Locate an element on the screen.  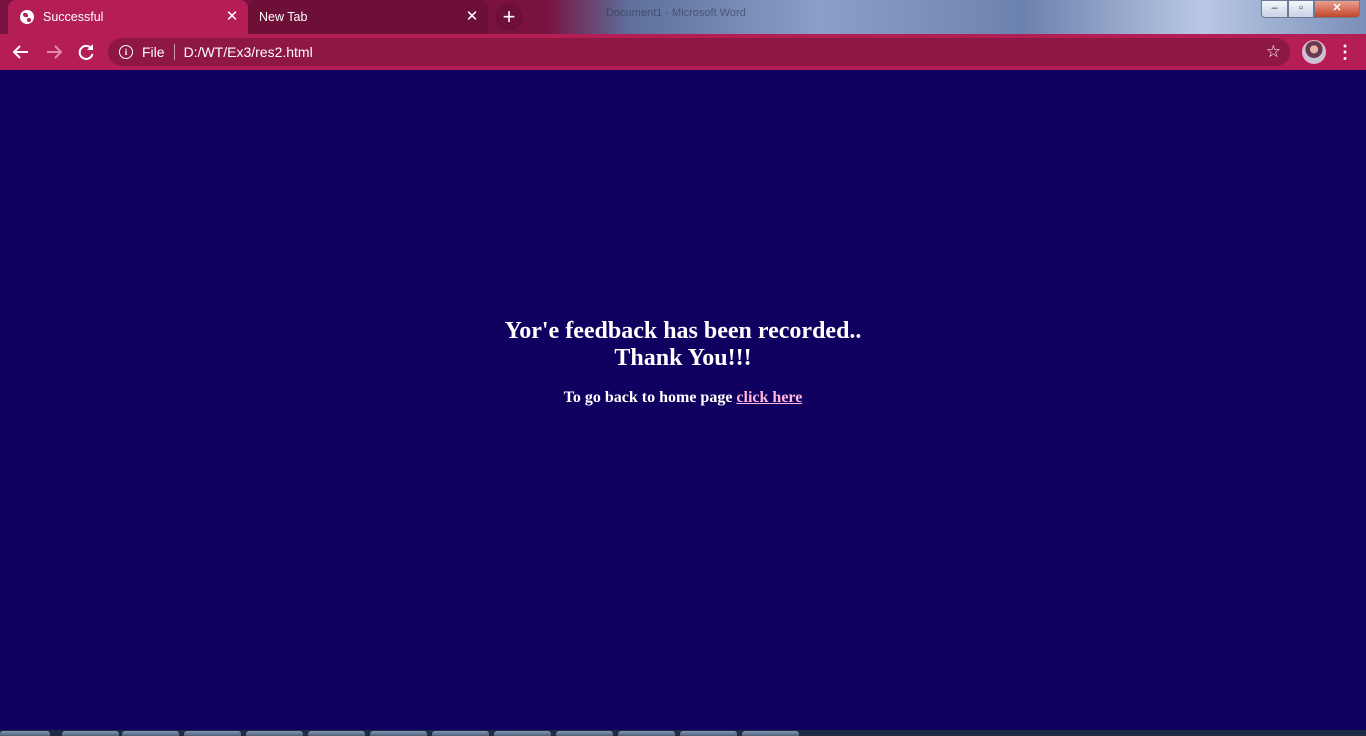
tab-title: Successful is located at coordinates (73, 17).